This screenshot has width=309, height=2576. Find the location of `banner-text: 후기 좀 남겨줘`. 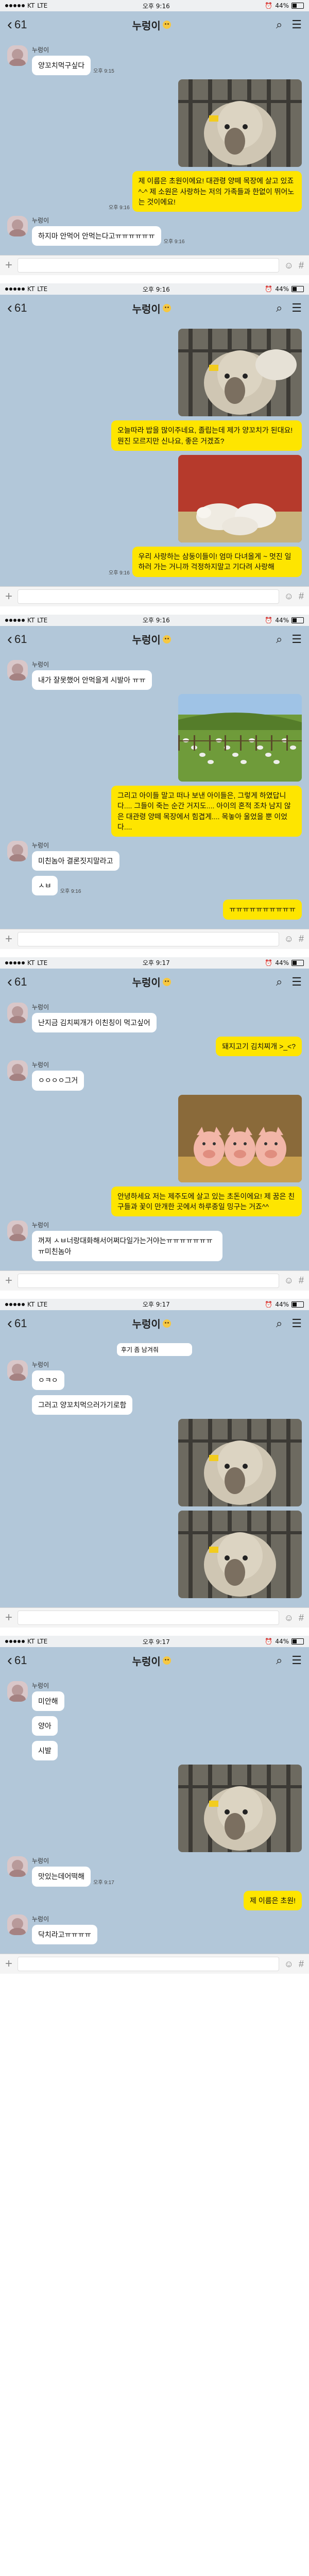

banner-text: 후기 좀 남겨줘 is located at coordinates (140, 1349).